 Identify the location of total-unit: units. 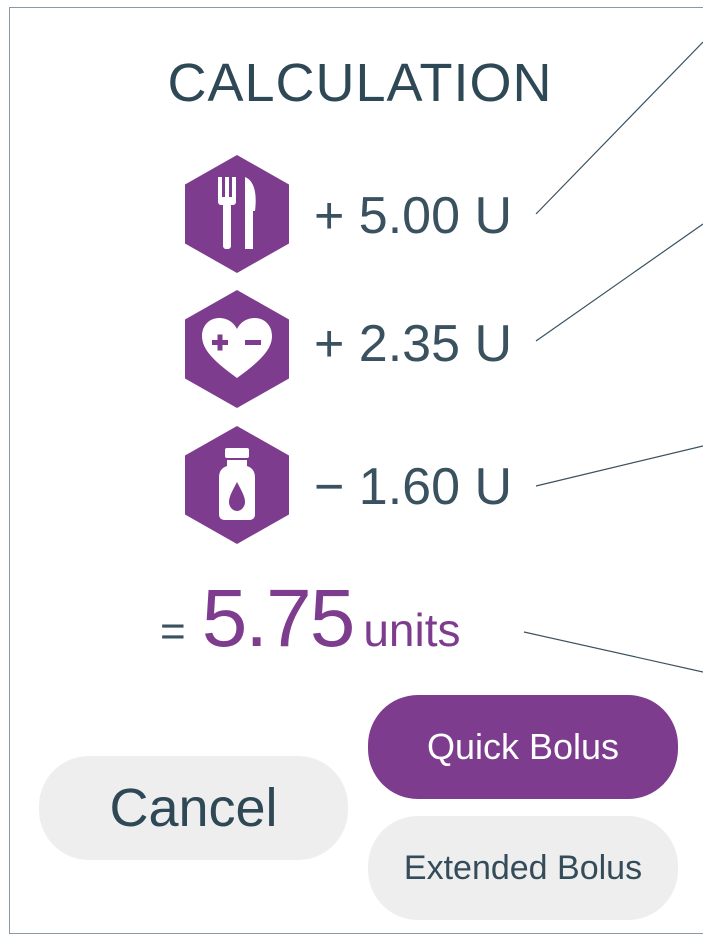
(412, 630).